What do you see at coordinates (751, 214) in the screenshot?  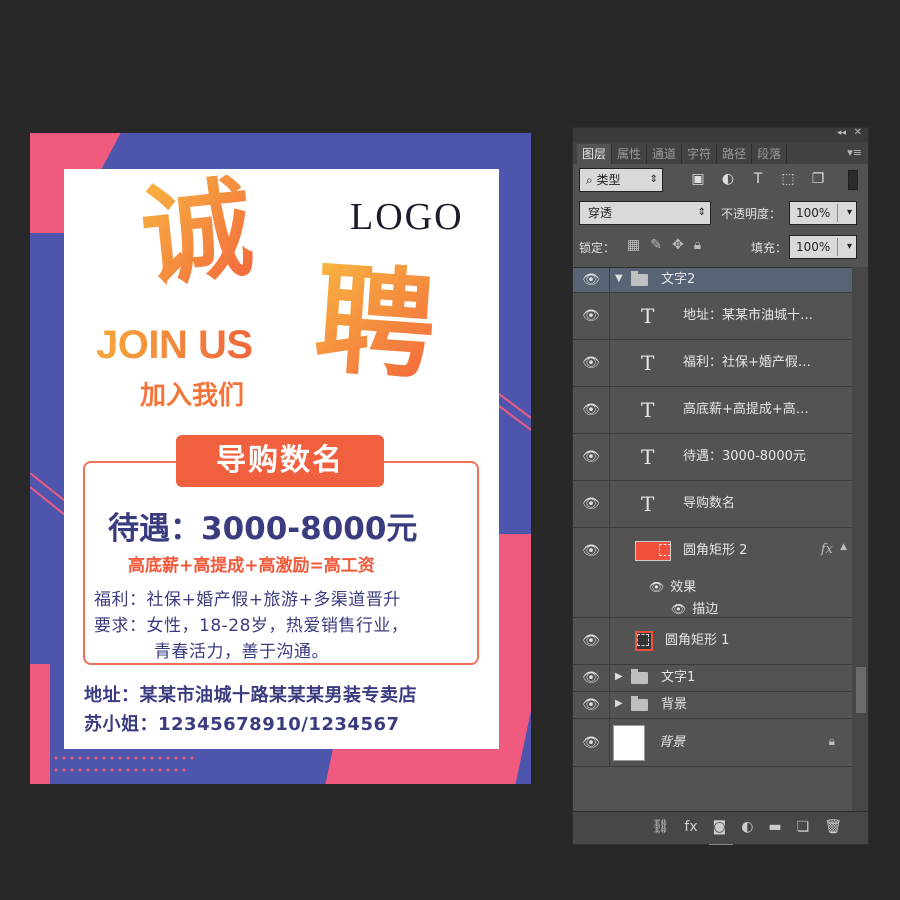 I see `opacity-label: 不透明度：` at bounding box center [751, 214].